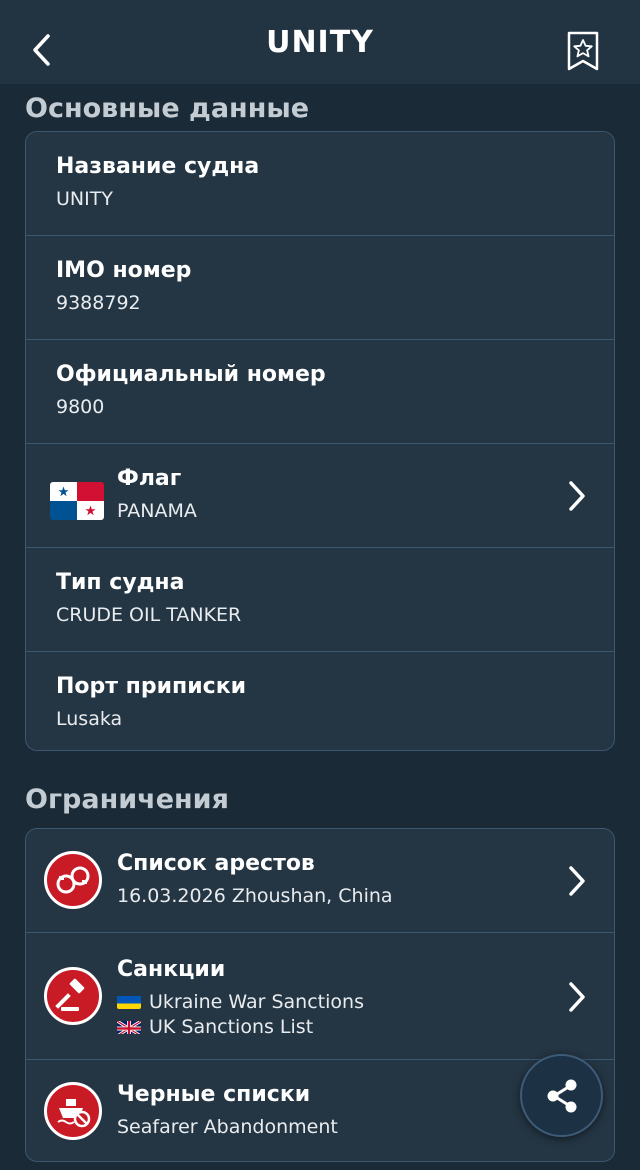  I want to click on back-button, so click(42, 50).